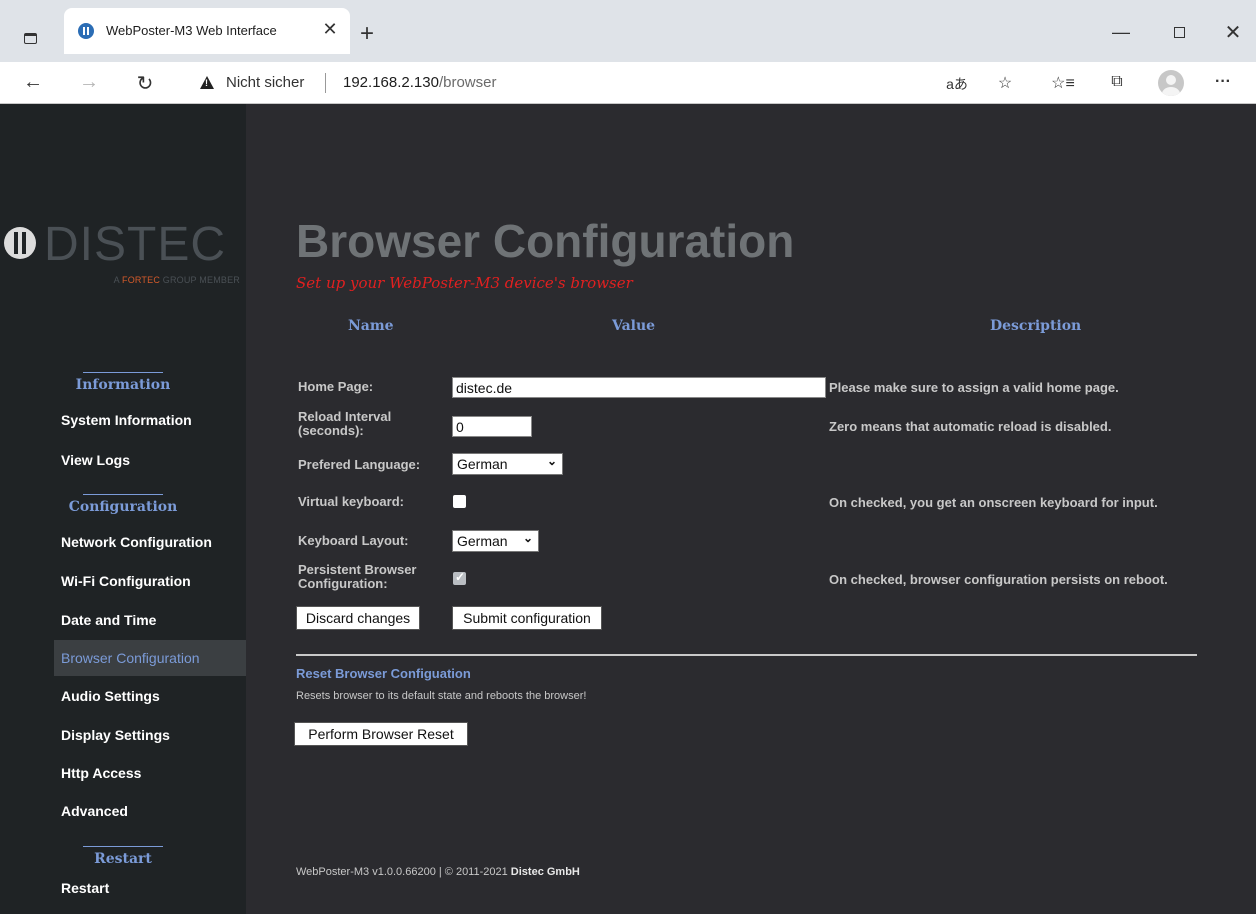 The image size is (1256, 914). Describe the element at coordinates (89, 82) in the screenshot. I see `forward-icon: →` at that location.